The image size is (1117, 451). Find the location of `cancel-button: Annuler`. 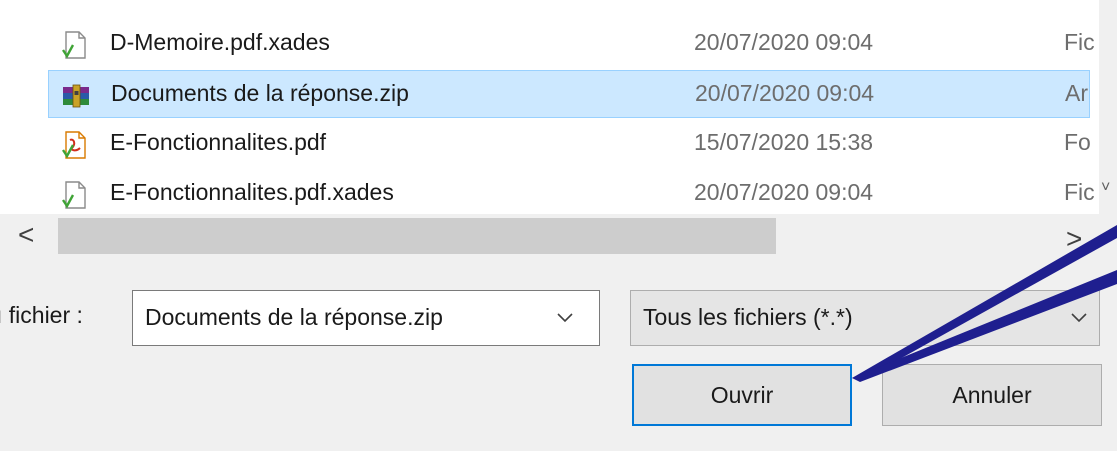

cancel-button: Annuler is located at coordinates (992, 395).